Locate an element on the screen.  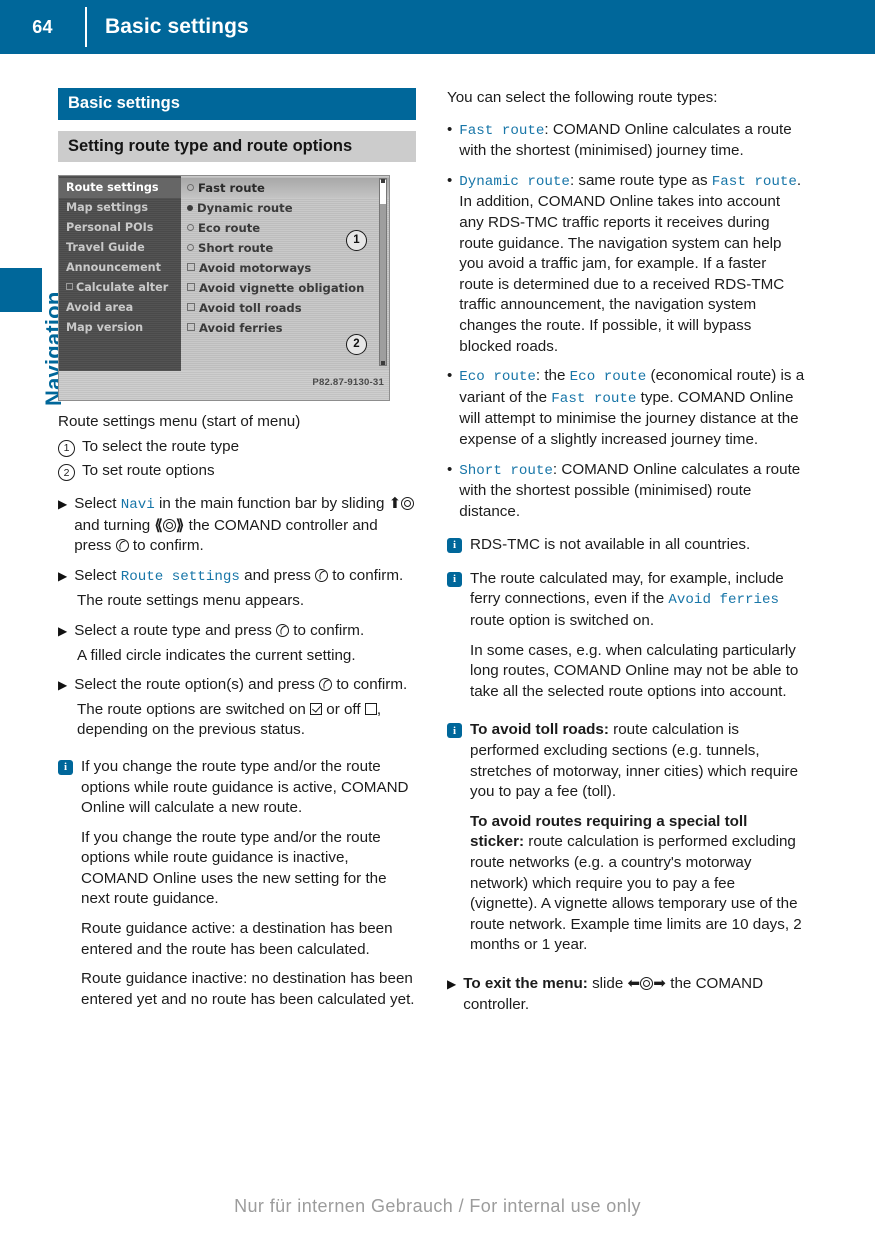
comand-menu-item: Personal POIs is located at coordinates (120, 228).